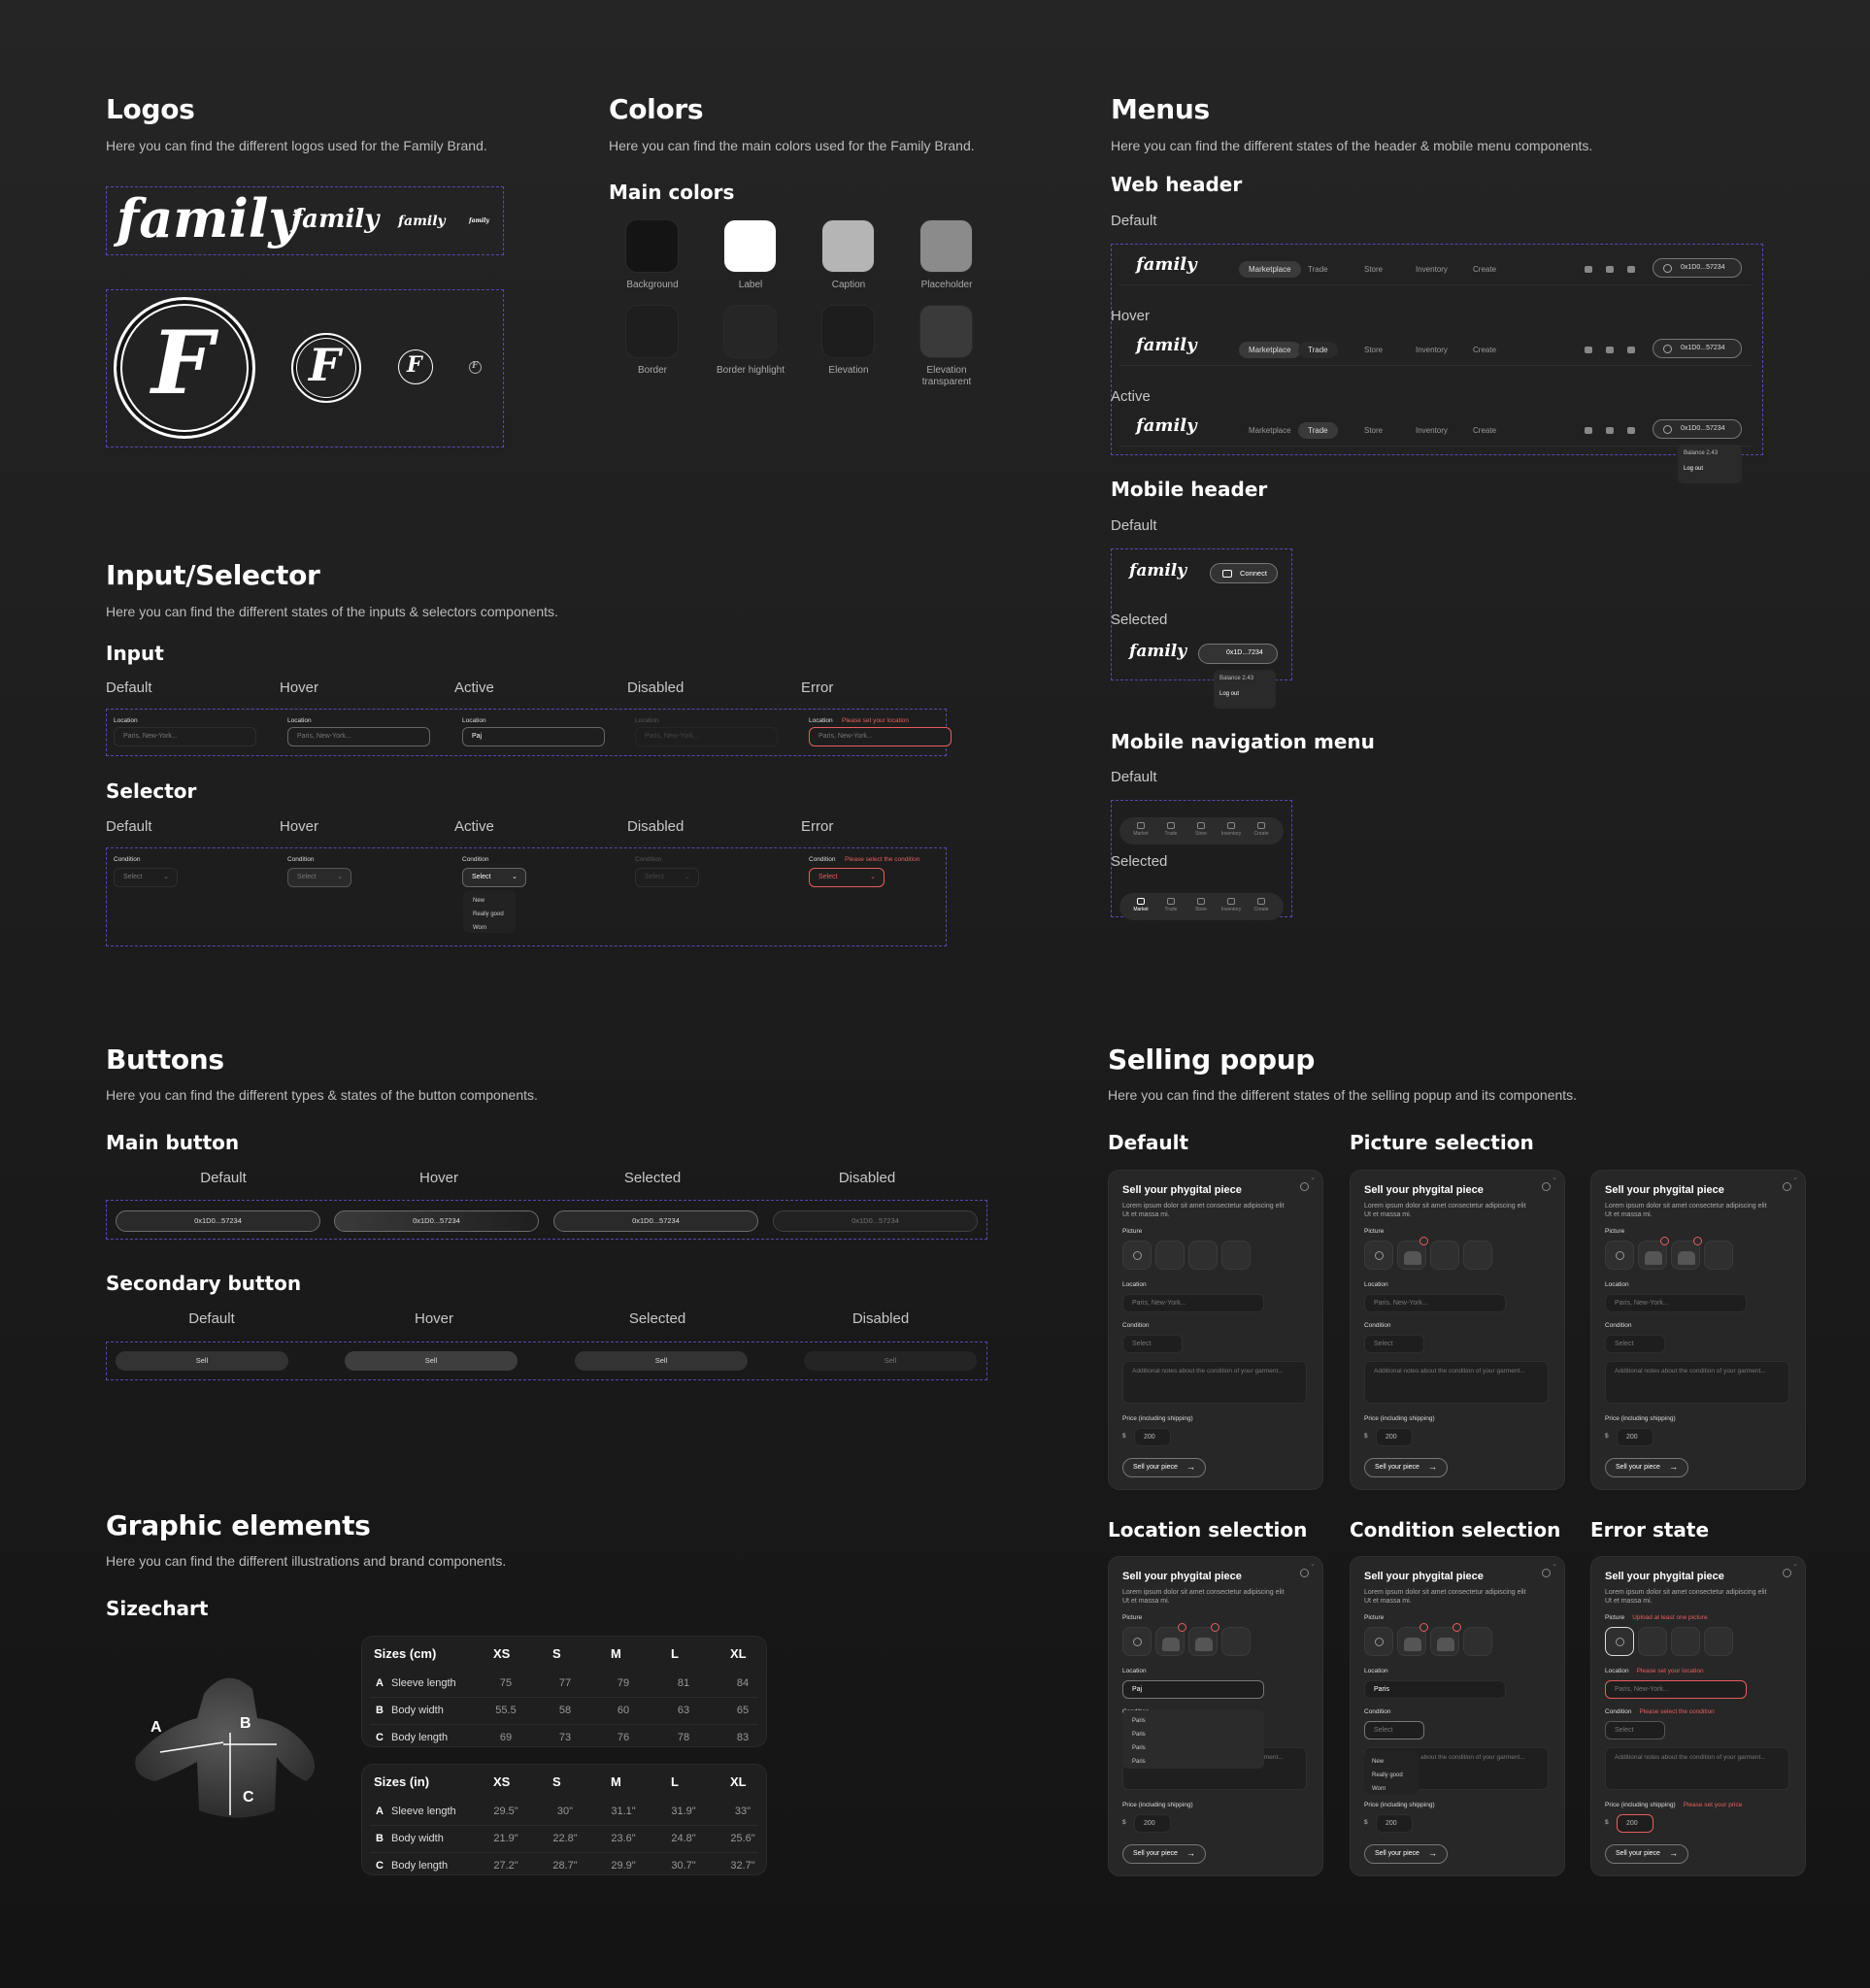 Image resolution: width=1870 pixels, height=1988 pixels. What do you see at coordinates (202, 1361) in the screenshot?
I see `secondary-button-default: Sell` at bounding box center [202, 1361].